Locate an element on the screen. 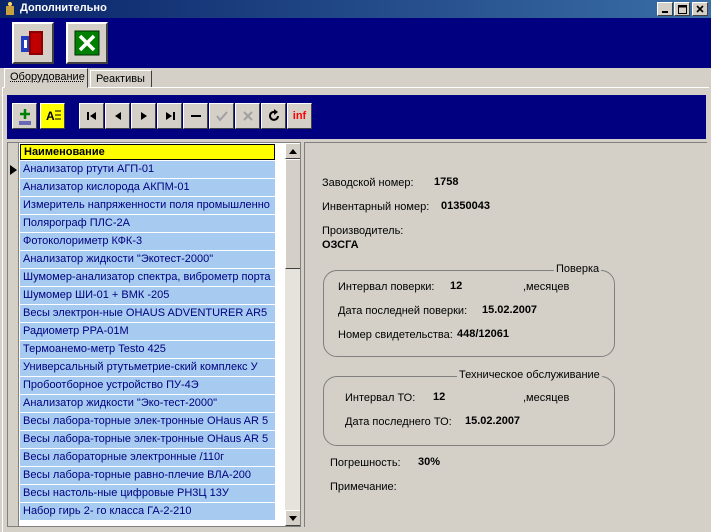 This screenshot has width=711, height=532. table-row: Шумомер ШИ-01 + ВМК -205 is located at coordinates (147, 296).